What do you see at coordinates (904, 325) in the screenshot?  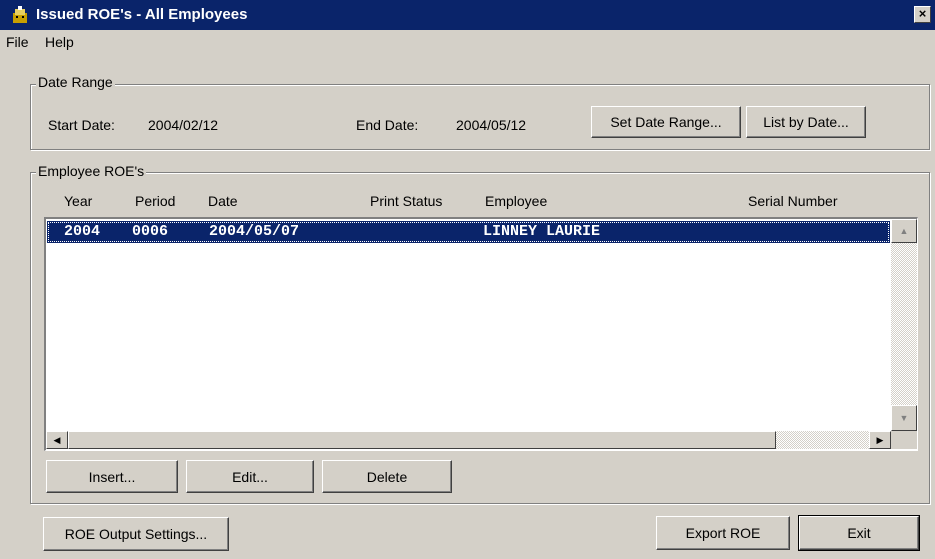 I see `vertical-scrollbar` at bounding box center [904, 325].